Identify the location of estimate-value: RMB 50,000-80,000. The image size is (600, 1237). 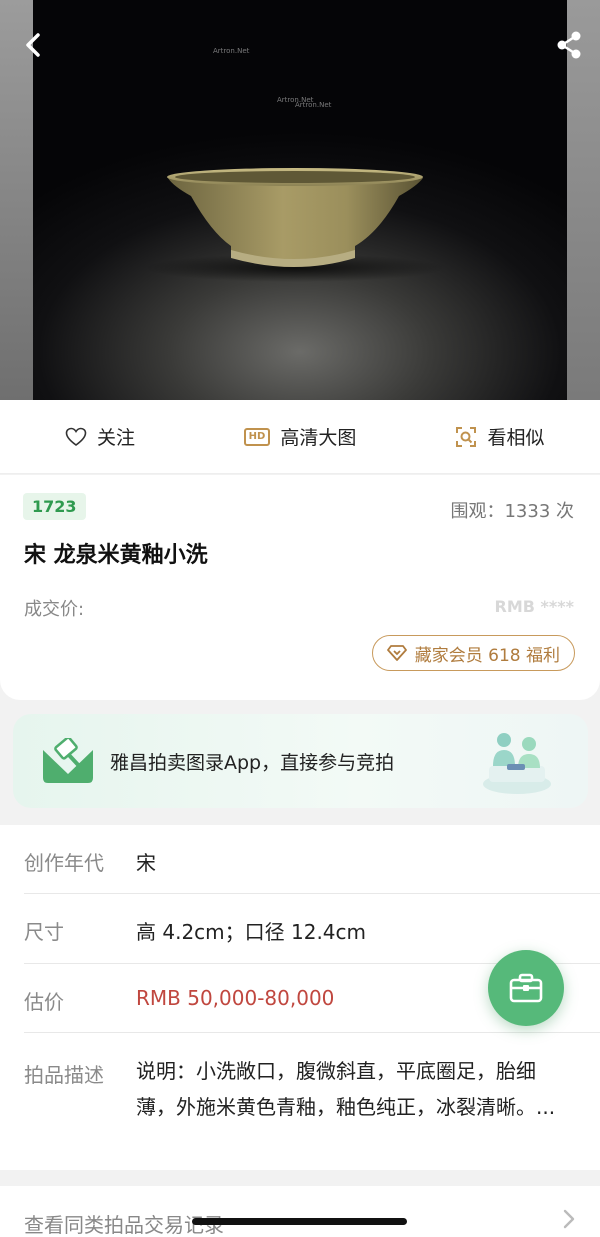
(235, 998).